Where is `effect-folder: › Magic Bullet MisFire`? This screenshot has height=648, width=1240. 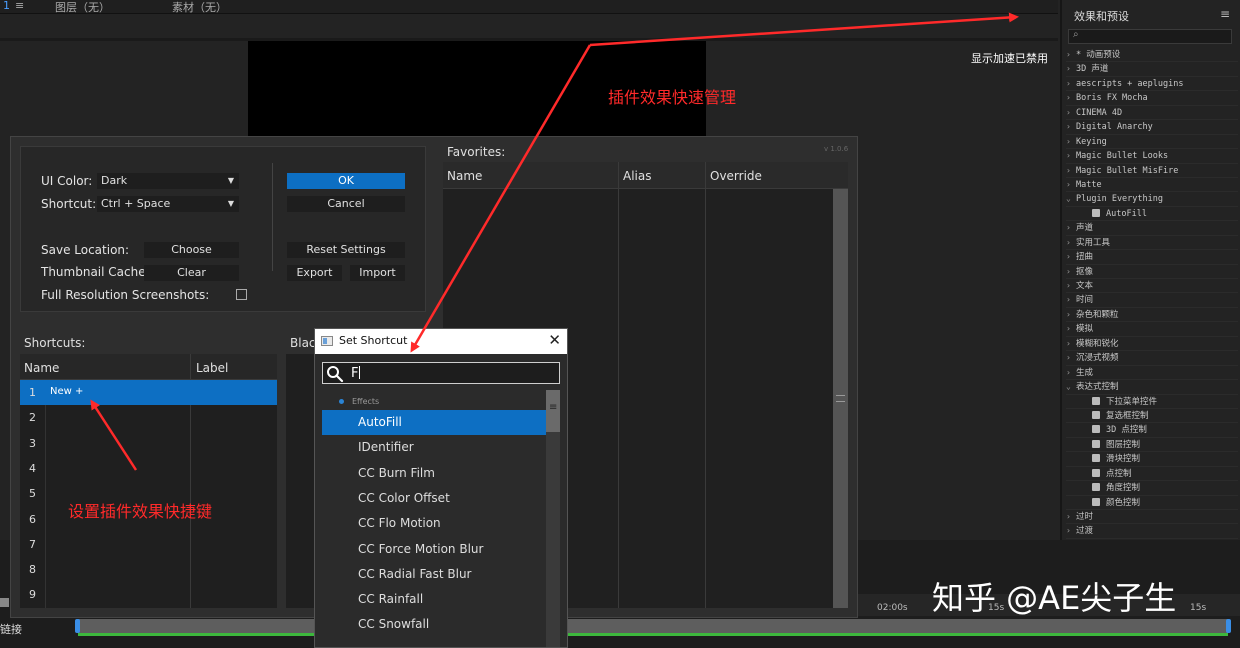
effect-folder: › Magic Bullet MisFire is located at coordinates (1152, 171).